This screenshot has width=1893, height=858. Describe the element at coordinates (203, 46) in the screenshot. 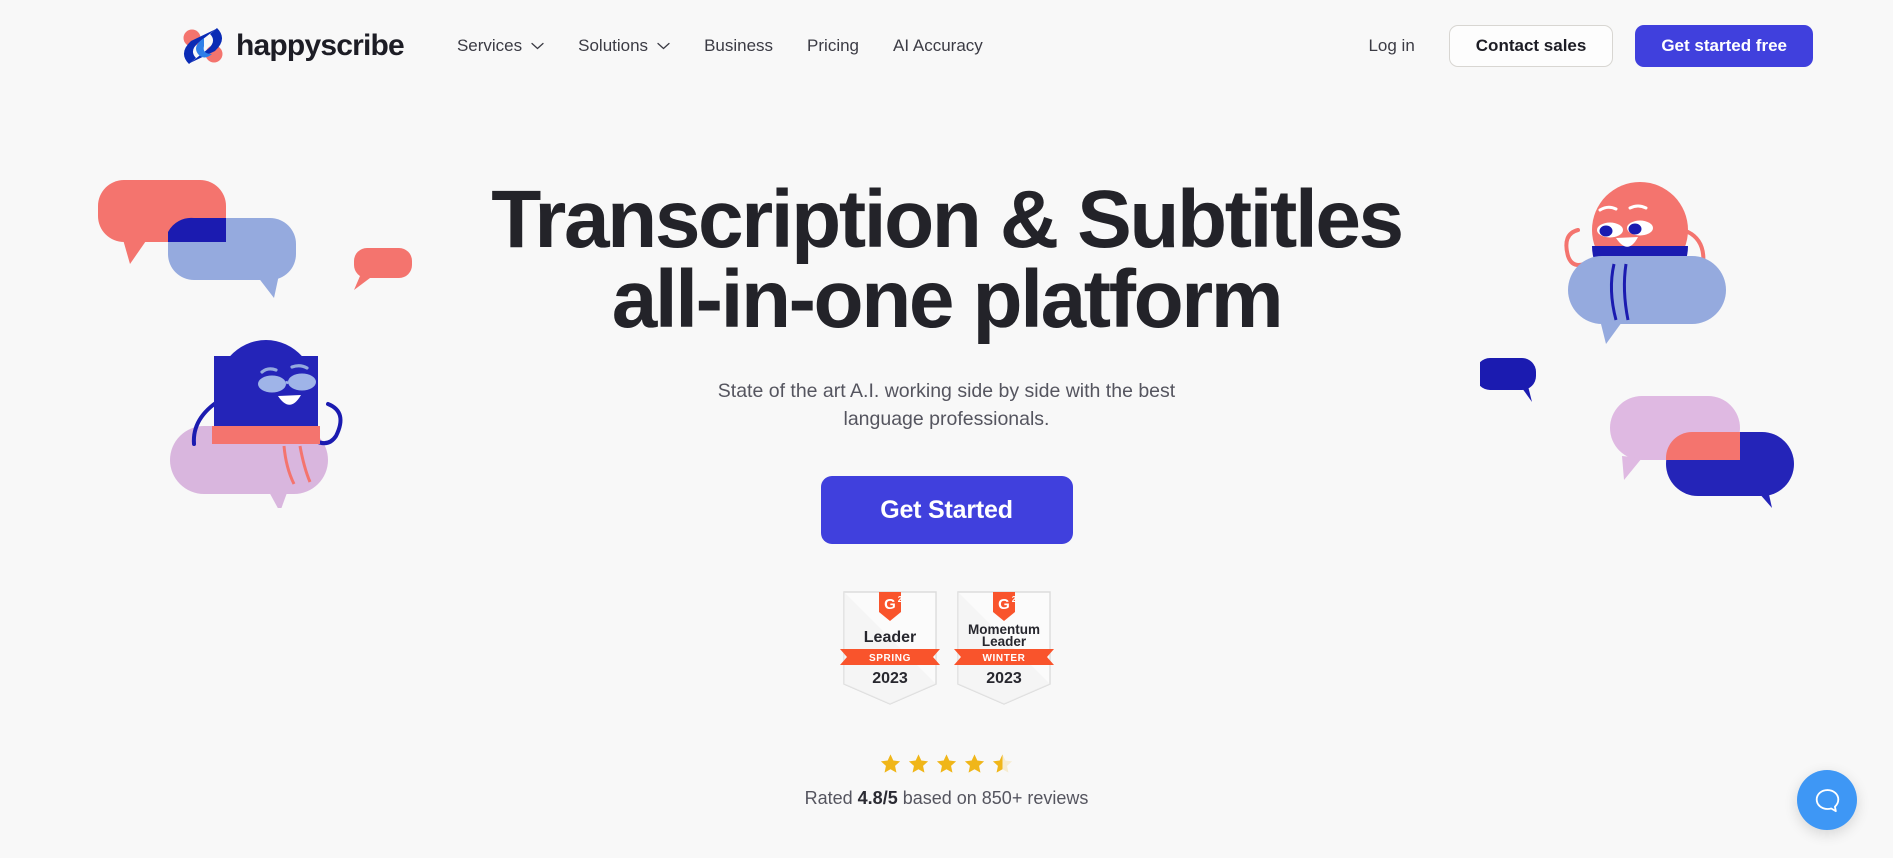

I see `happyscribe-s-logo-icon` at that location.